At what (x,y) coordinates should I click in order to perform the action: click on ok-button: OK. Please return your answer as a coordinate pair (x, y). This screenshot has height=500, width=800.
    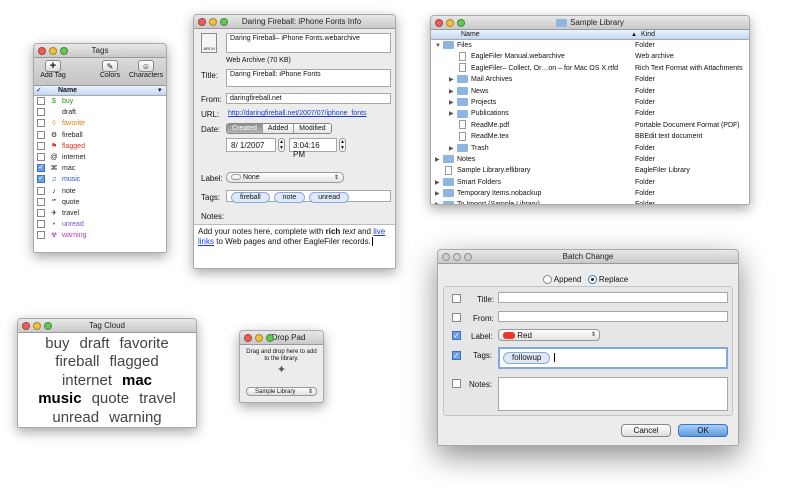
    Looking at the image, I should click on (703, 430).